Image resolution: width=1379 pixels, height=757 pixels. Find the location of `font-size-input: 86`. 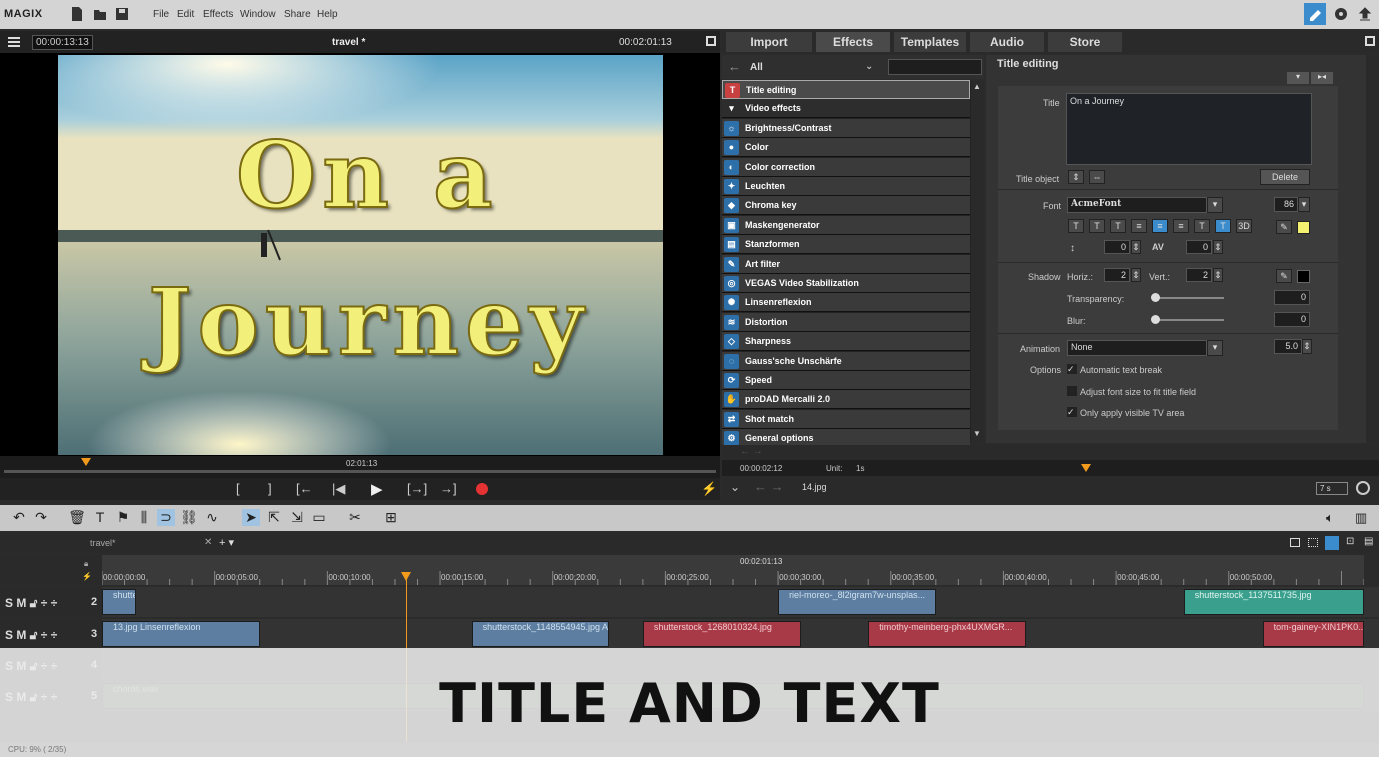

font-size-input: 86 is located at coordinates (1286, 204).